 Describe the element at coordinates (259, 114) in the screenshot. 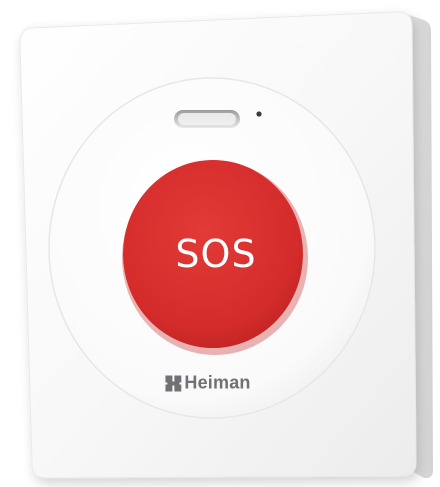

I see `sensor-dot-icon` at that location.